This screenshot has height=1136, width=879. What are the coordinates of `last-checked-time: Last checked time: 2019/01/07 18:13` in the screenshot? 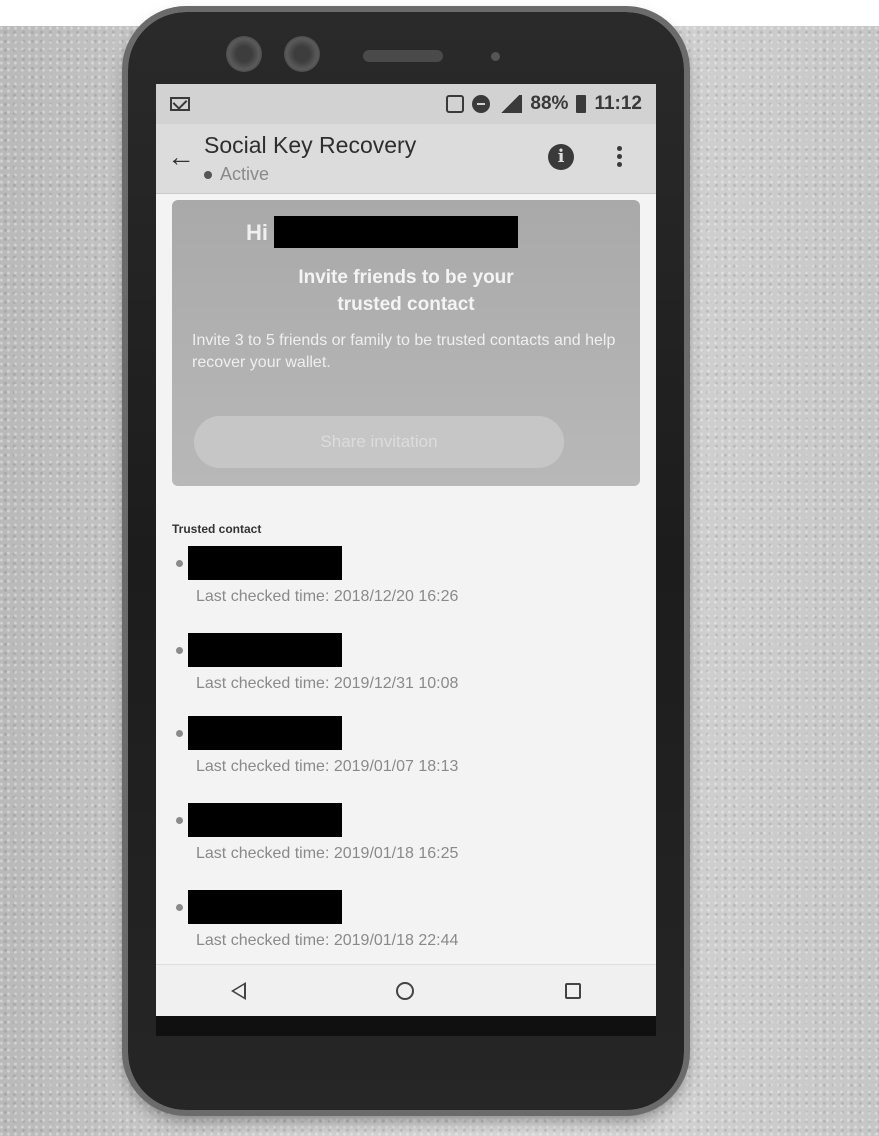 It's located at (327, 766).